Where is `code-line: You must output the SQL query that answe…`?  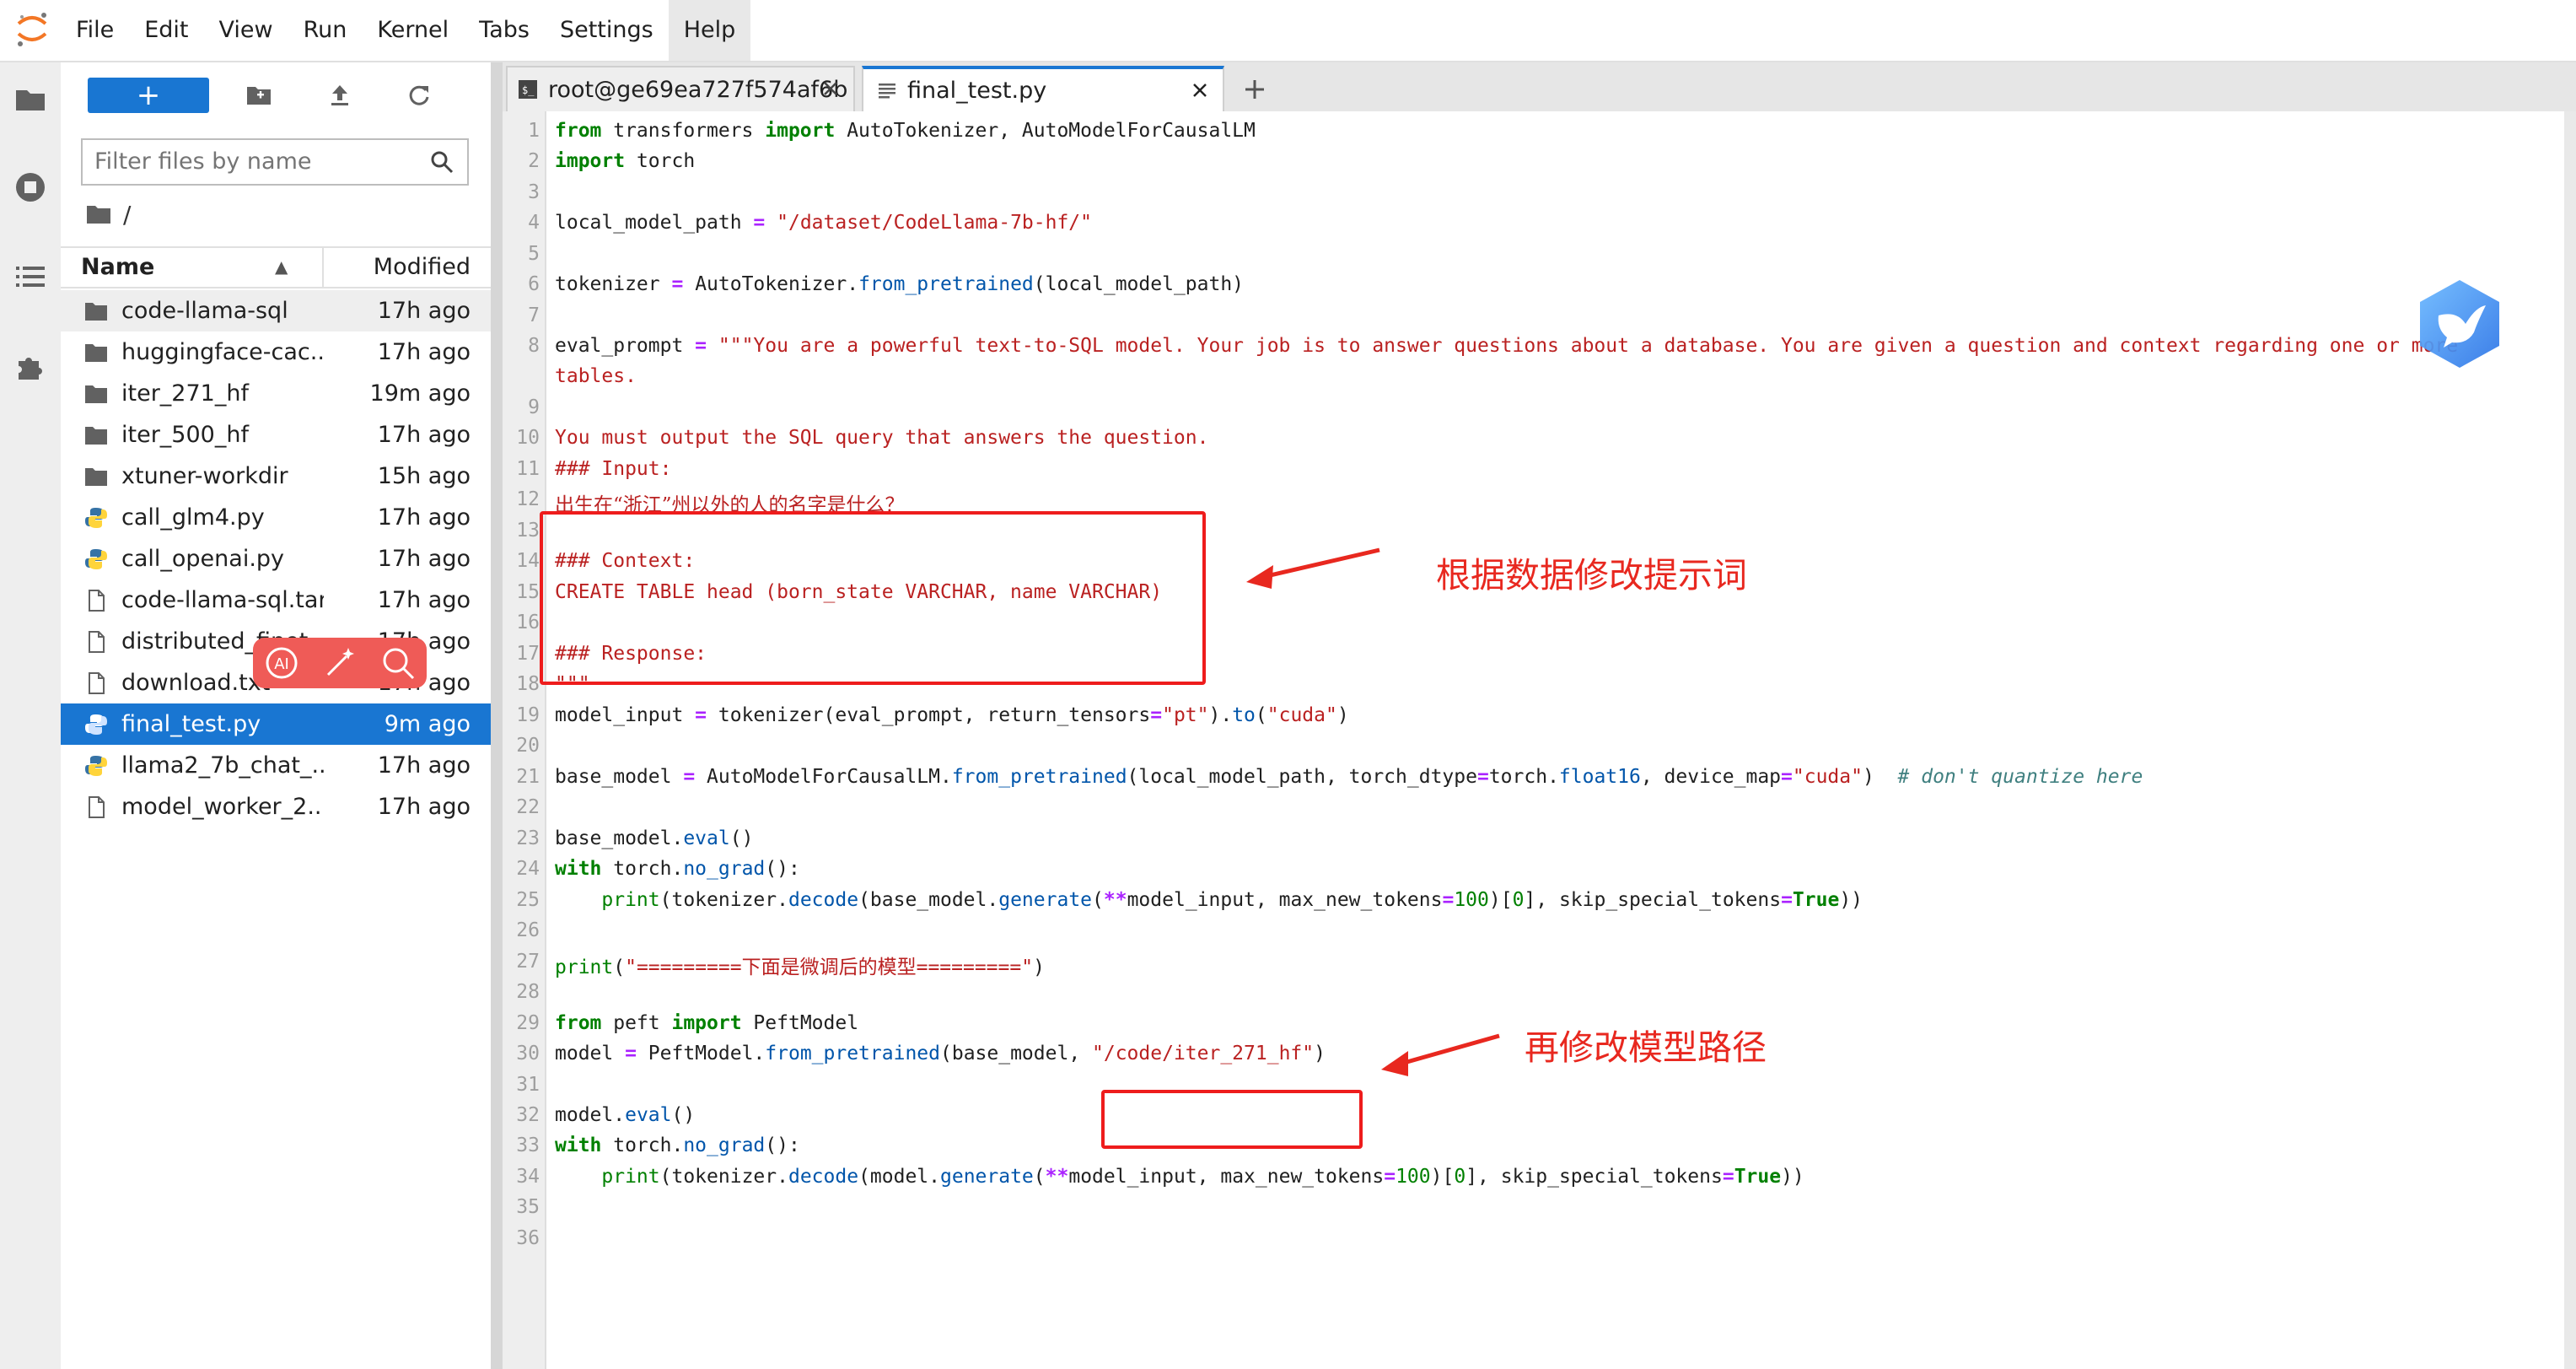 code-line: You must output the SQL query that answe… is located at coordinates (882, 438).